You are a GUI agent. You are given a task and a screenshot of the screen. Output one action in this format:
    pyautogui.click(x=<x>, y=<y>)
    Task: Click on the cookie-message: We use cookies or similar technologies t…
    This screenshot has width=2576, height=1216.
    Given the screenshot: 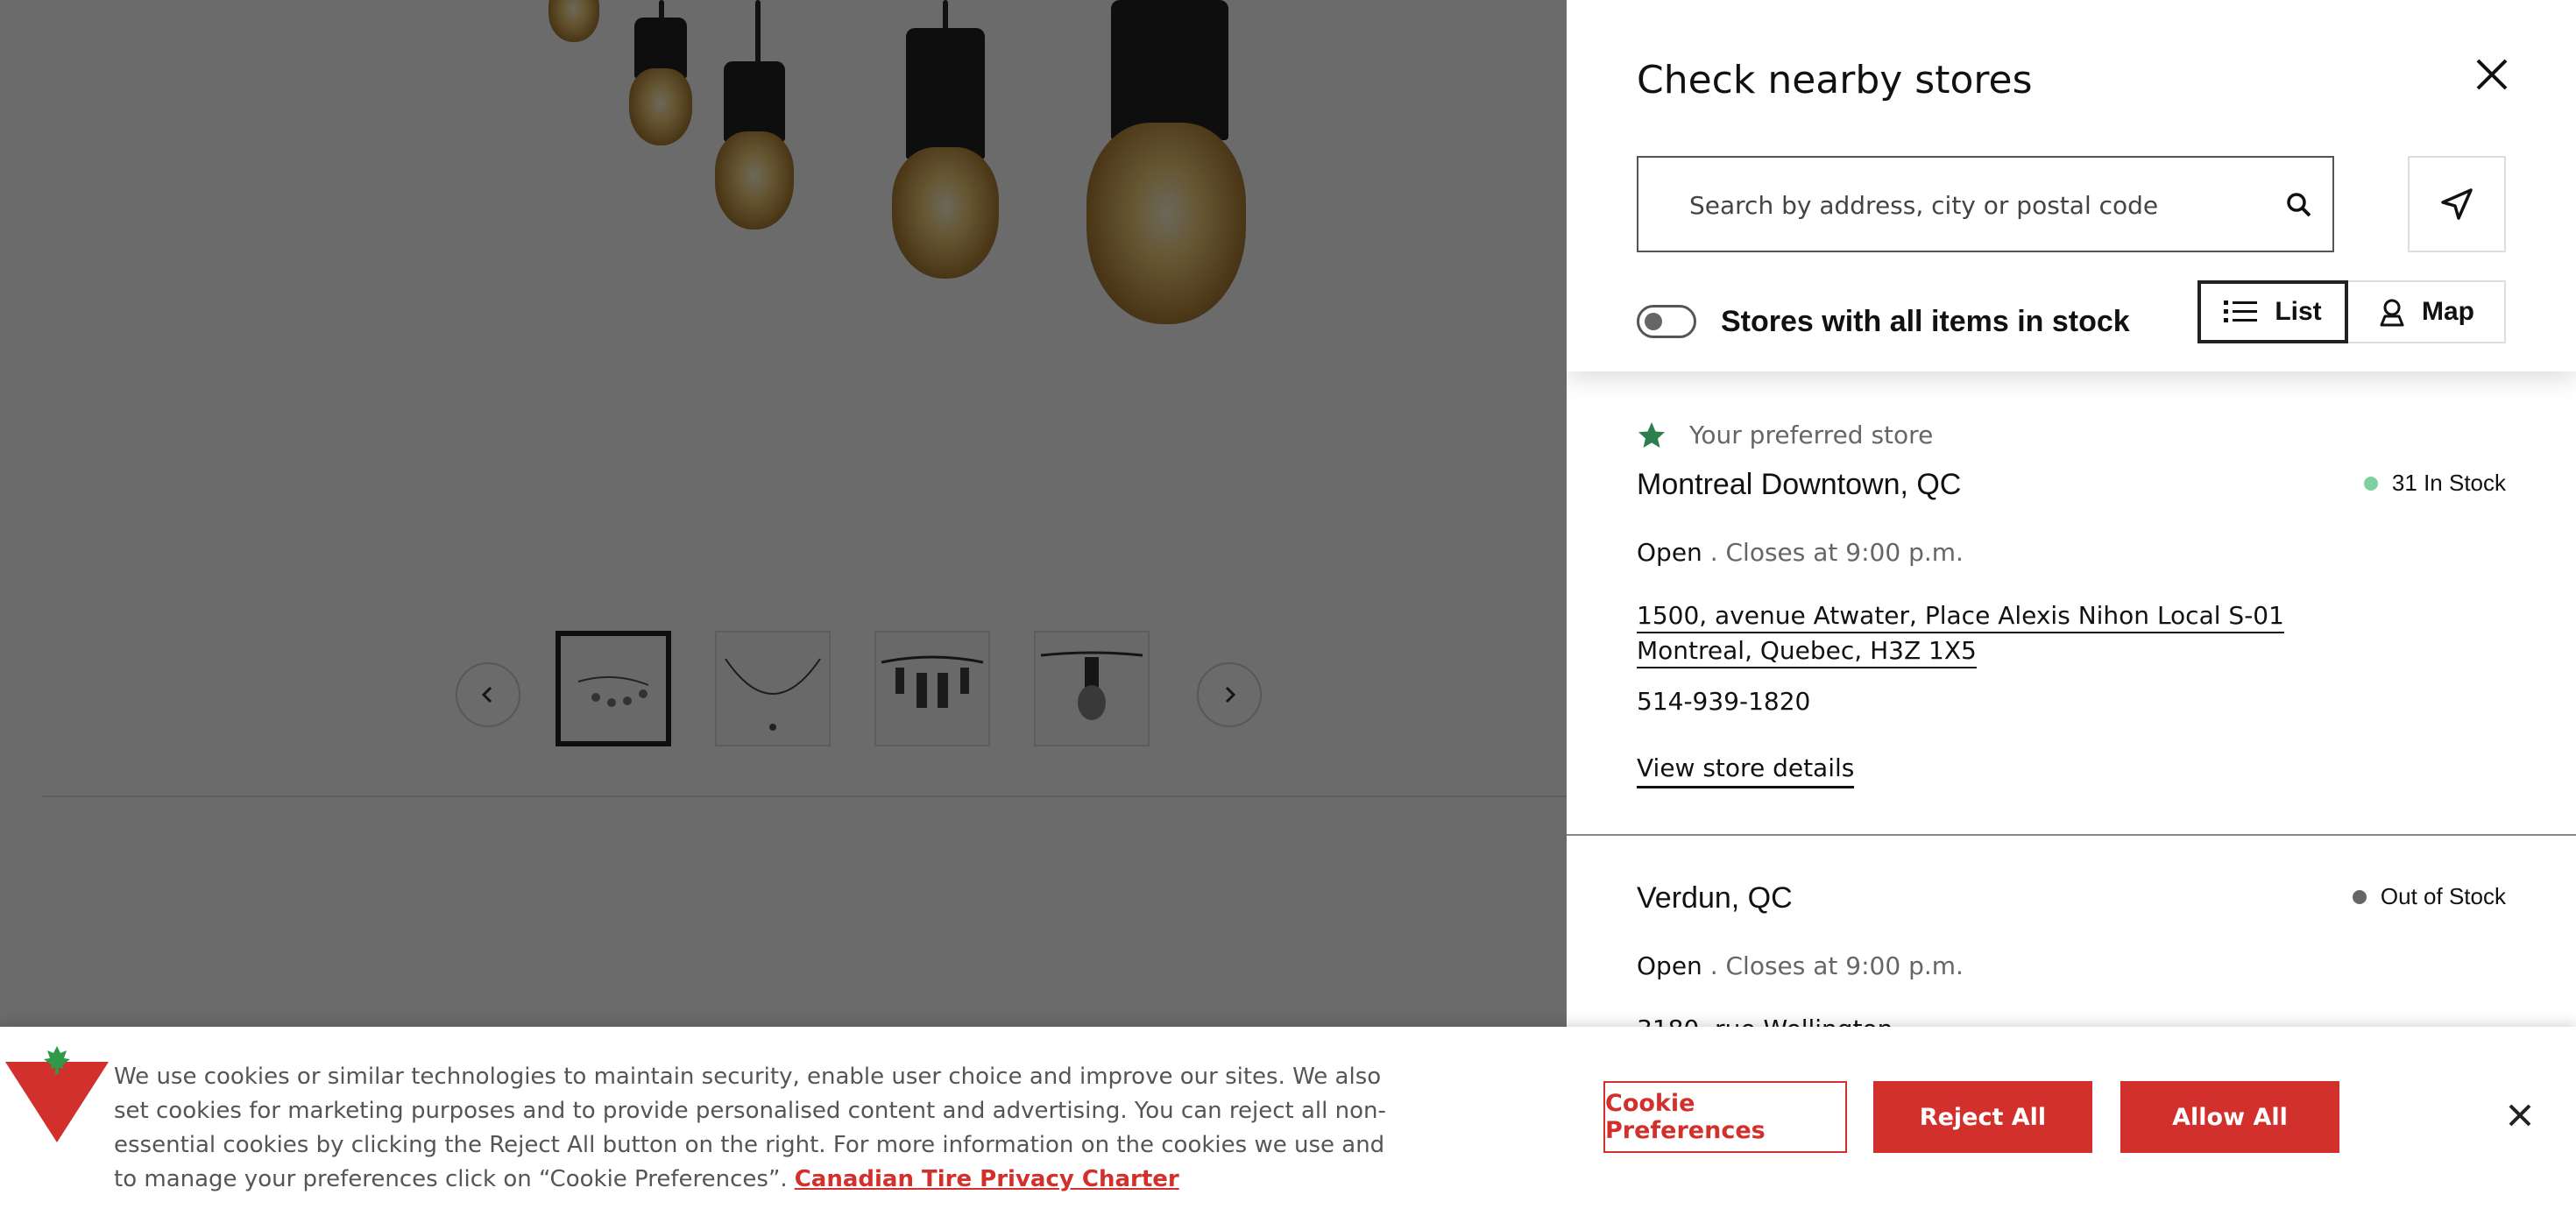 What is the action you would take?
    pyautogui.click(x=753, y=1128)
    